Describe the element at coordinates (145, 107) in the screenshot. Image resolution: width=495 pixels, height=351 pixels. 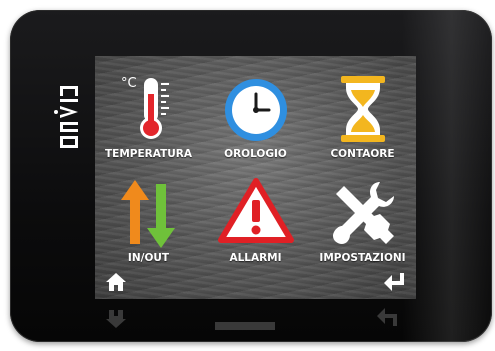
I see `thermometer-icon: °C` at that location.